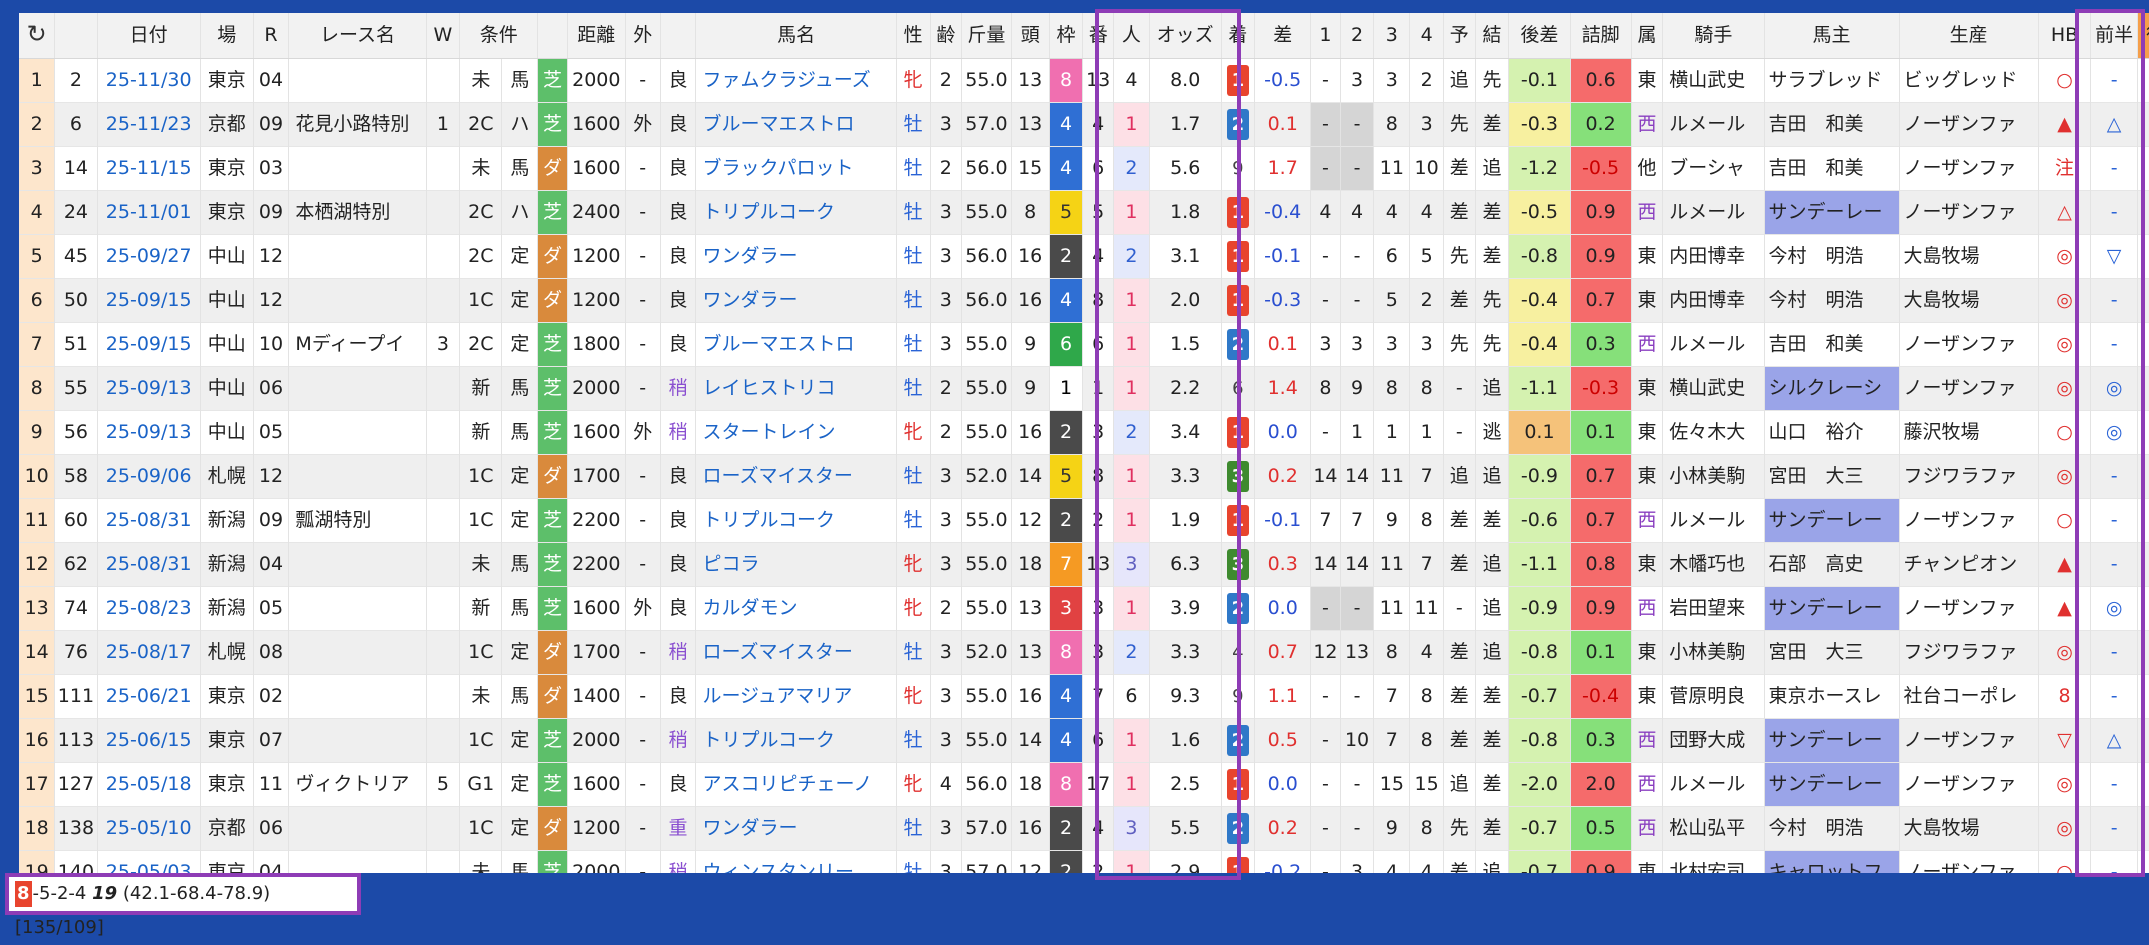 The image size is (2149, 945). I want to click on second-half-mark: ◎, so click(2143, 652).